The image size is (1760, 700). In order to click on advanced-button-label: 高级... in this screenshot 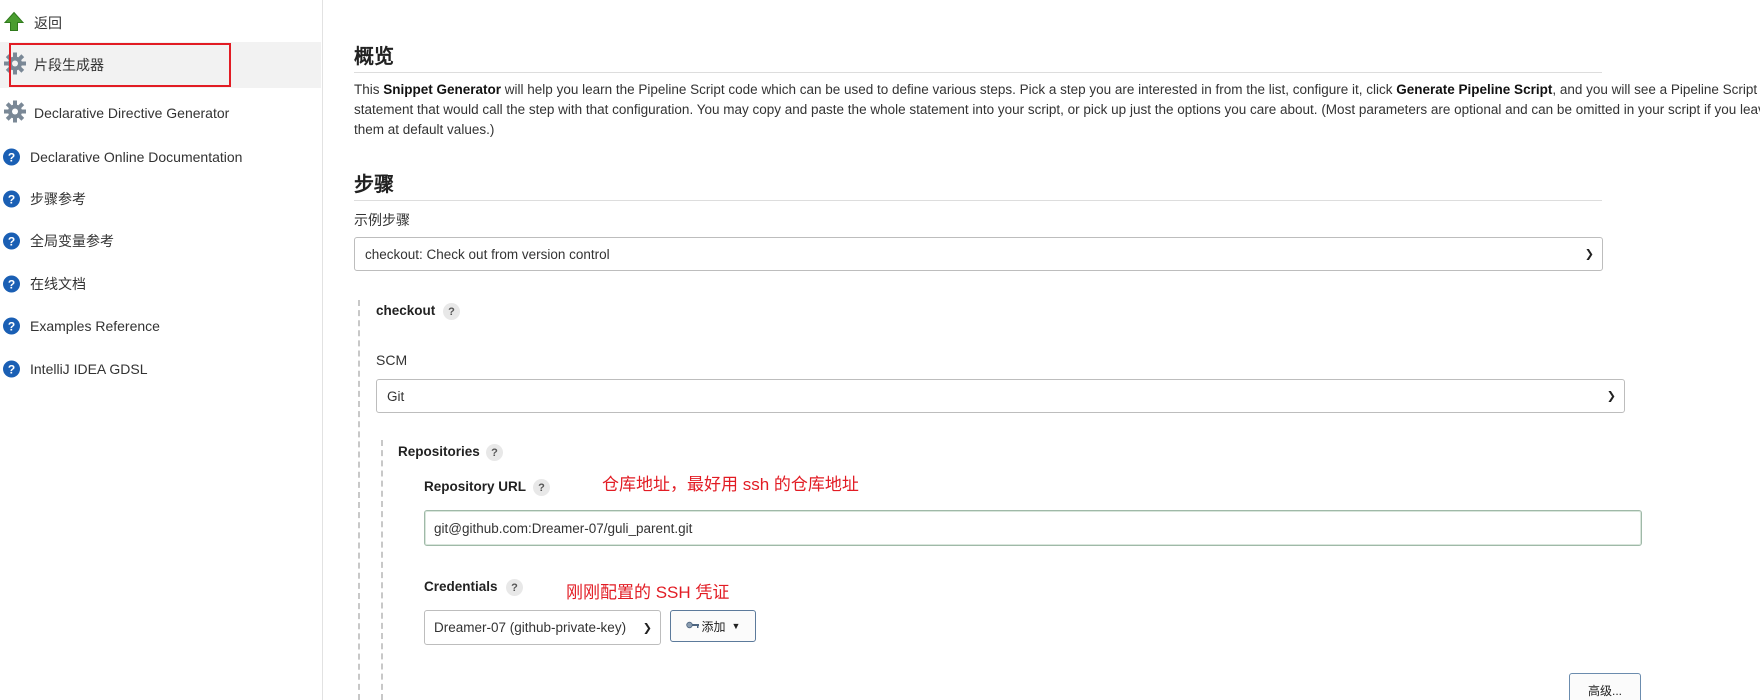, I will do `click(1604, 690)`.